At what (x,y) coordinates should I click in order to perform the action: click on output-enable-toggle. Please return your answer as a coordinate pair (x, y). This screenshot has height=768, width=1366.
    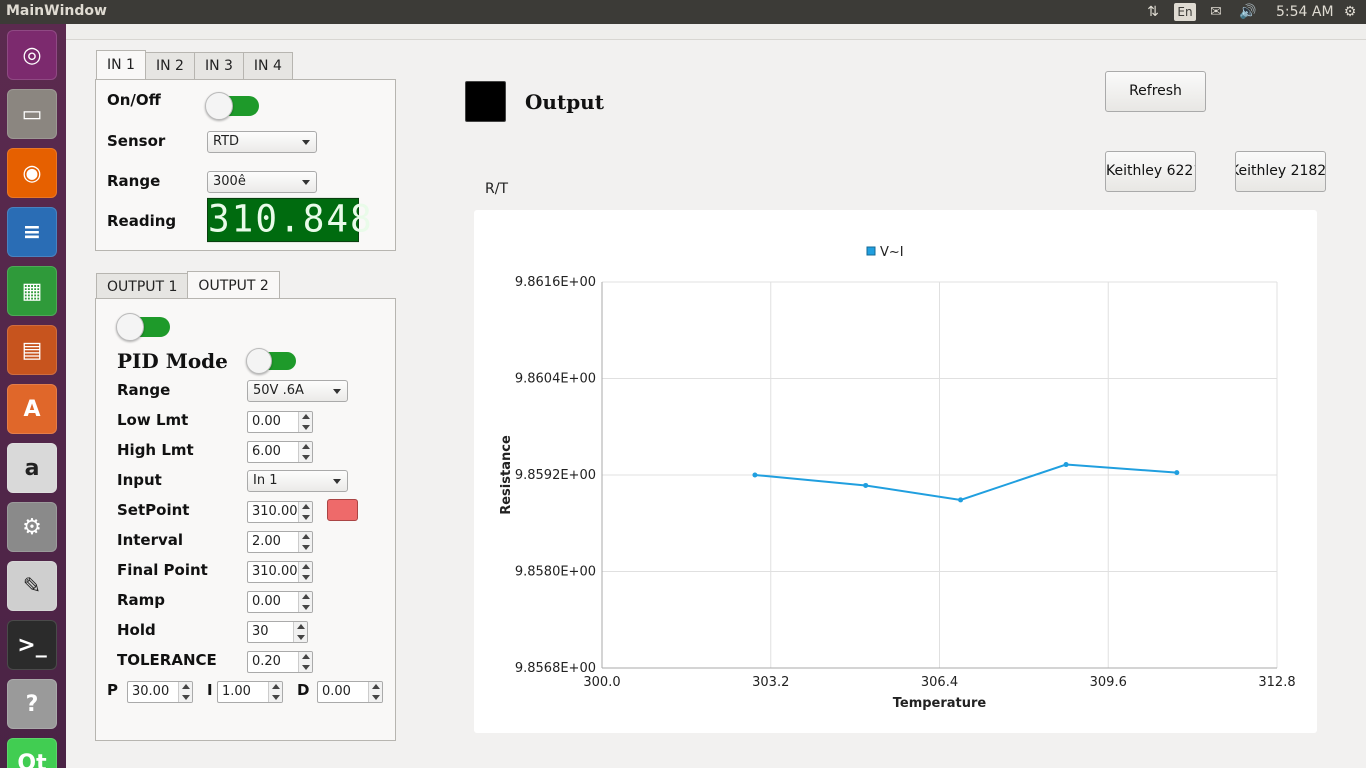
    Looking at the image, I should click on (145, 326).